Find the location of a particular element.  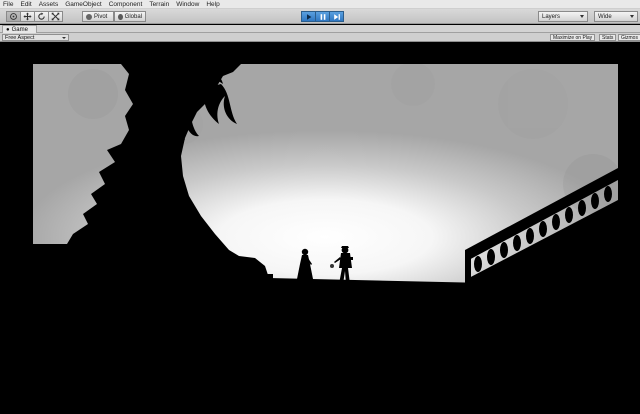

stats-label: Stats is located at coordinates (608, 37).